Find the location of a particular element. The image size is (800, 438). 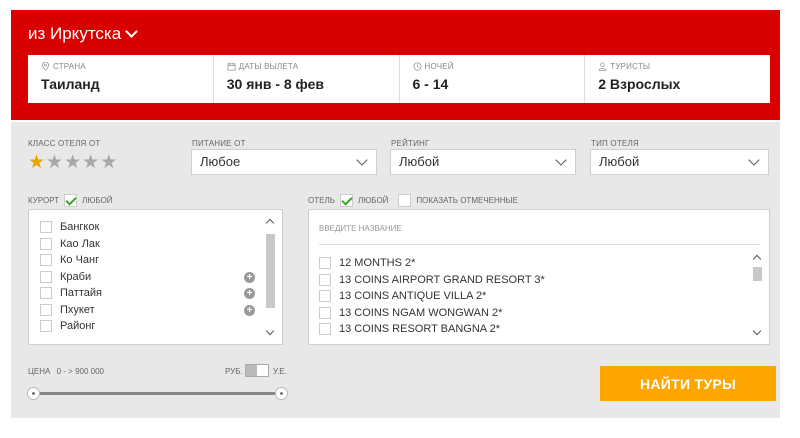

meals-select: Любое is located at coordinates (284, 162).